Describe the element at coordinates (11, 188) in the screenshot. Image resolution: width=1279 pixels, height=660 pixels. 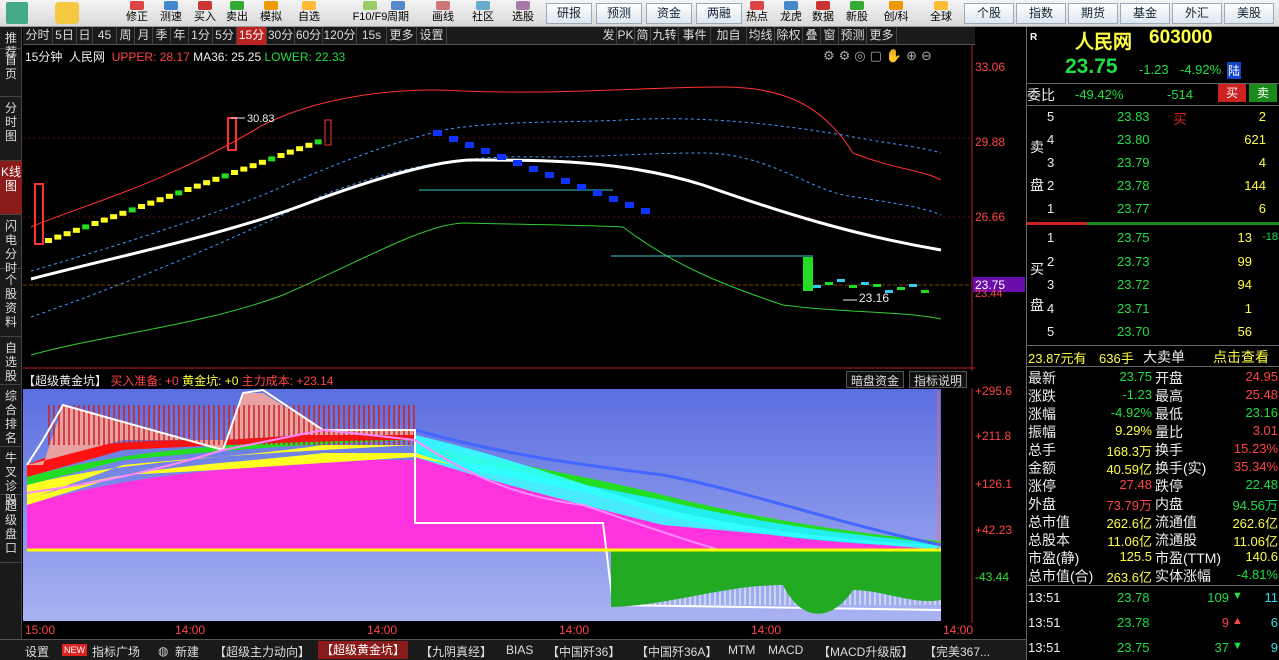
I see `sidebar-item: K线图` at that location.